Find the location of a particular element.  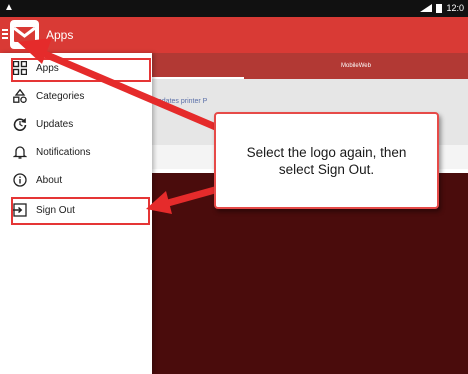

arrow-to-logo is located at coordinates (123, 86).